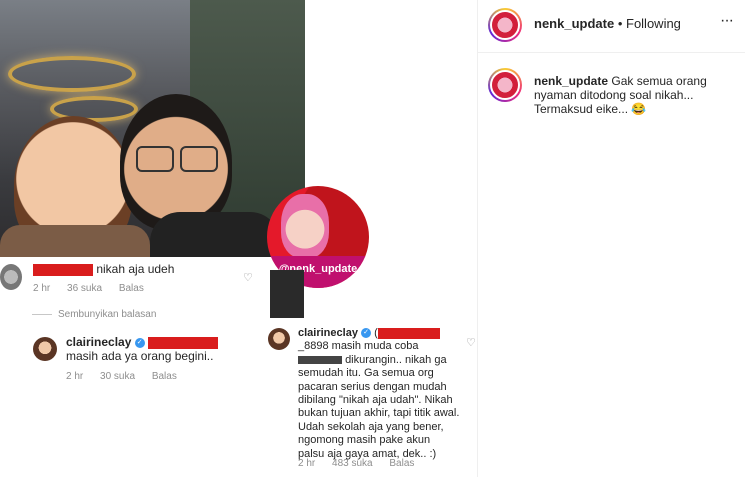  I want to click on reply-text: masih ada ya orang begini.., so click(140, 356).